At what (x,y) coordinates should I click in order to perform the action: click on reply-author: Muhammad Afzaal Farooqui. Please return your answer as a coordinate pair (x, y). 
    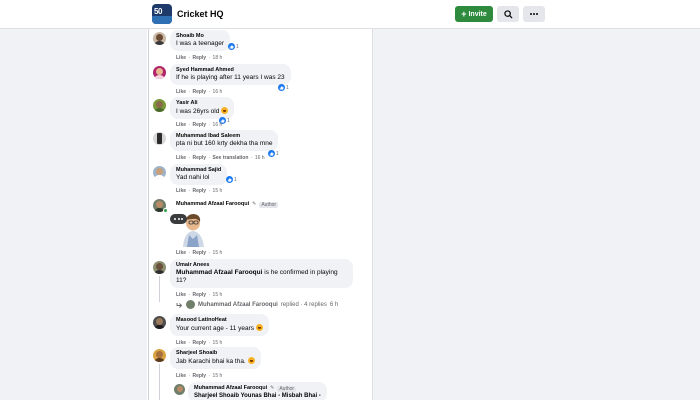
    Looking at the image, I should click on (230, 388).